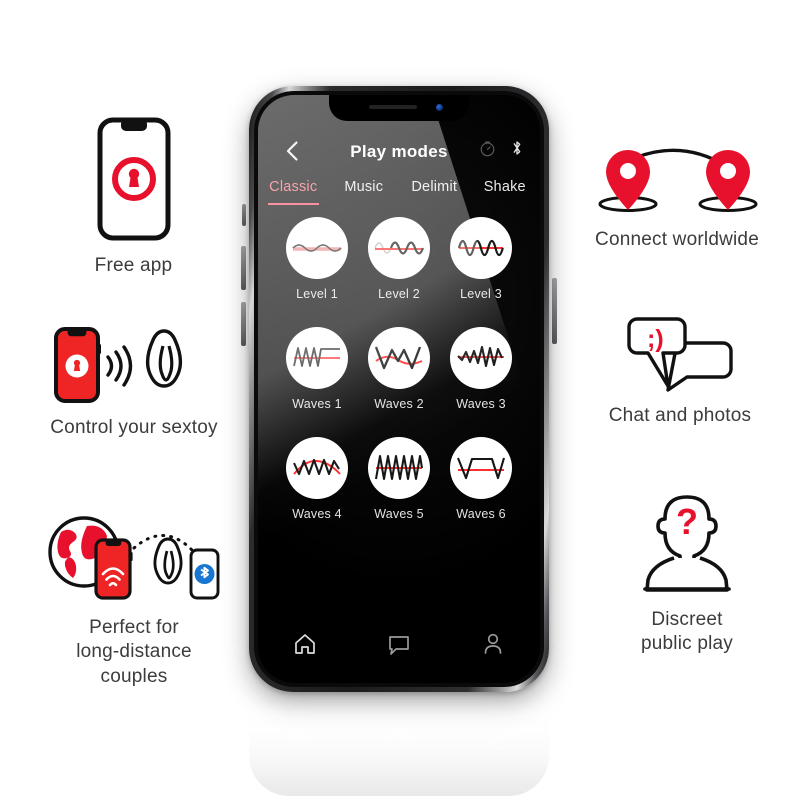  I want to click on mode-cell: Level 2, so click(399, 259).